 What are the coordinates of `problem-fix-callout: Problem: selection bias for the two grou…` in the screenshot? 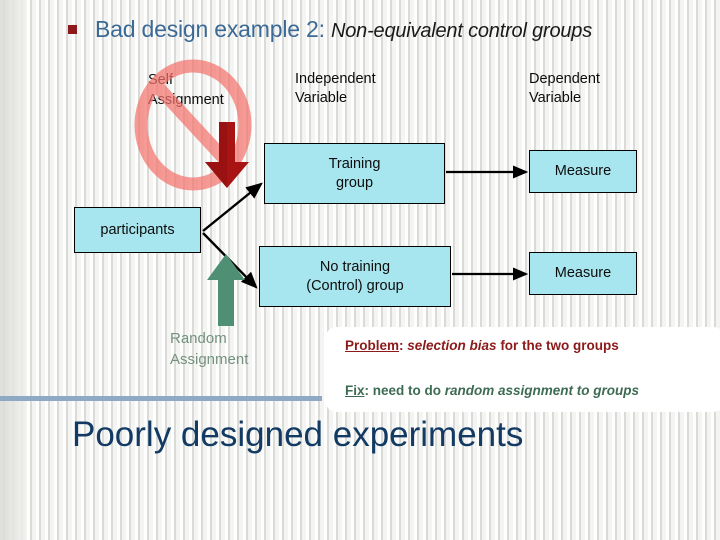 It's located at (522, 369).